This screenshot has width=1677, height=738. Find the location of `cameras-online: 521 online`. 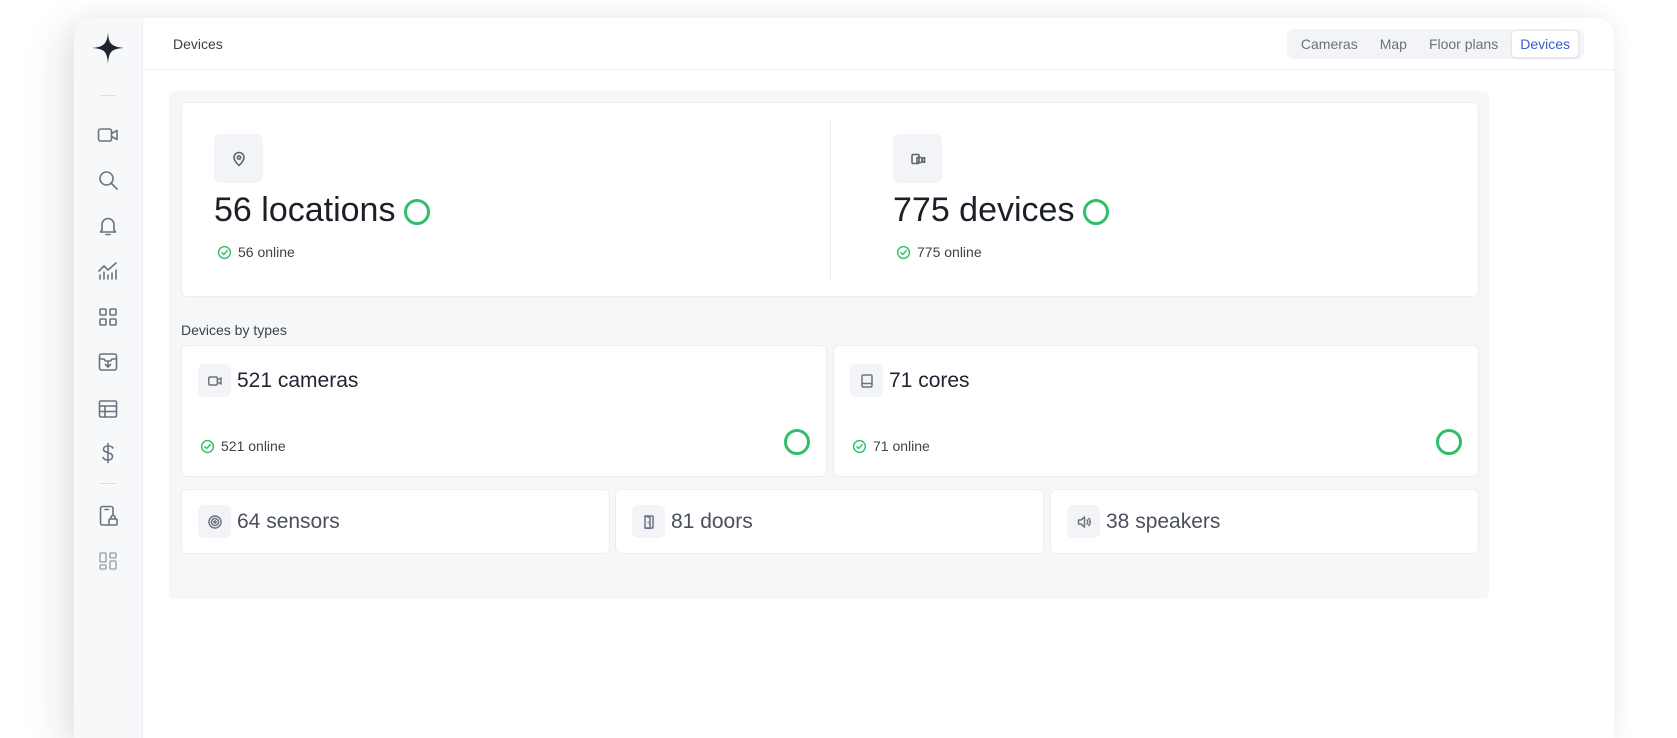

cameras-online: 521 online is located at coordinates (253, 446).